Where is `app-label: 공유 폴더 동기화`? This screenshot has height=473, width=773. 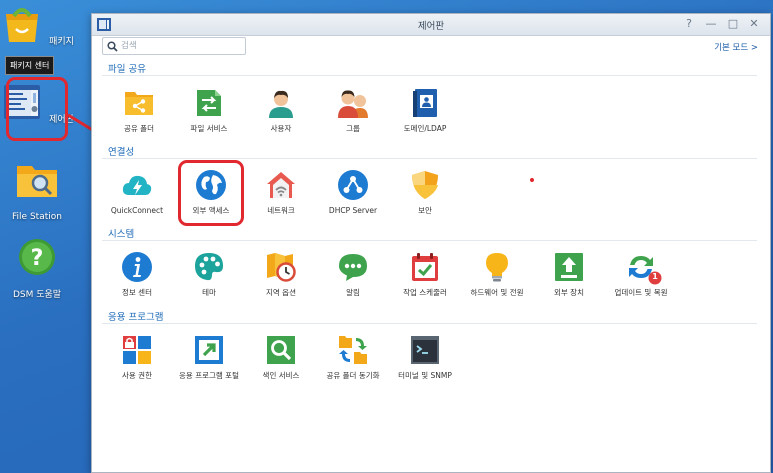
app-label: 공유 폴더 동기화 is located at coordinates (353, 375).